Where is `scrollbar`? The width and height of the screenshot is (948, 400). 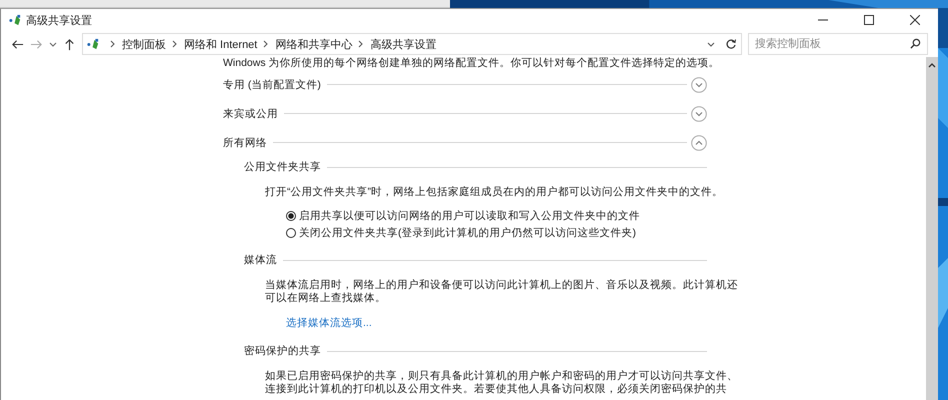 scrollbar is located at coordinates (932, 228).